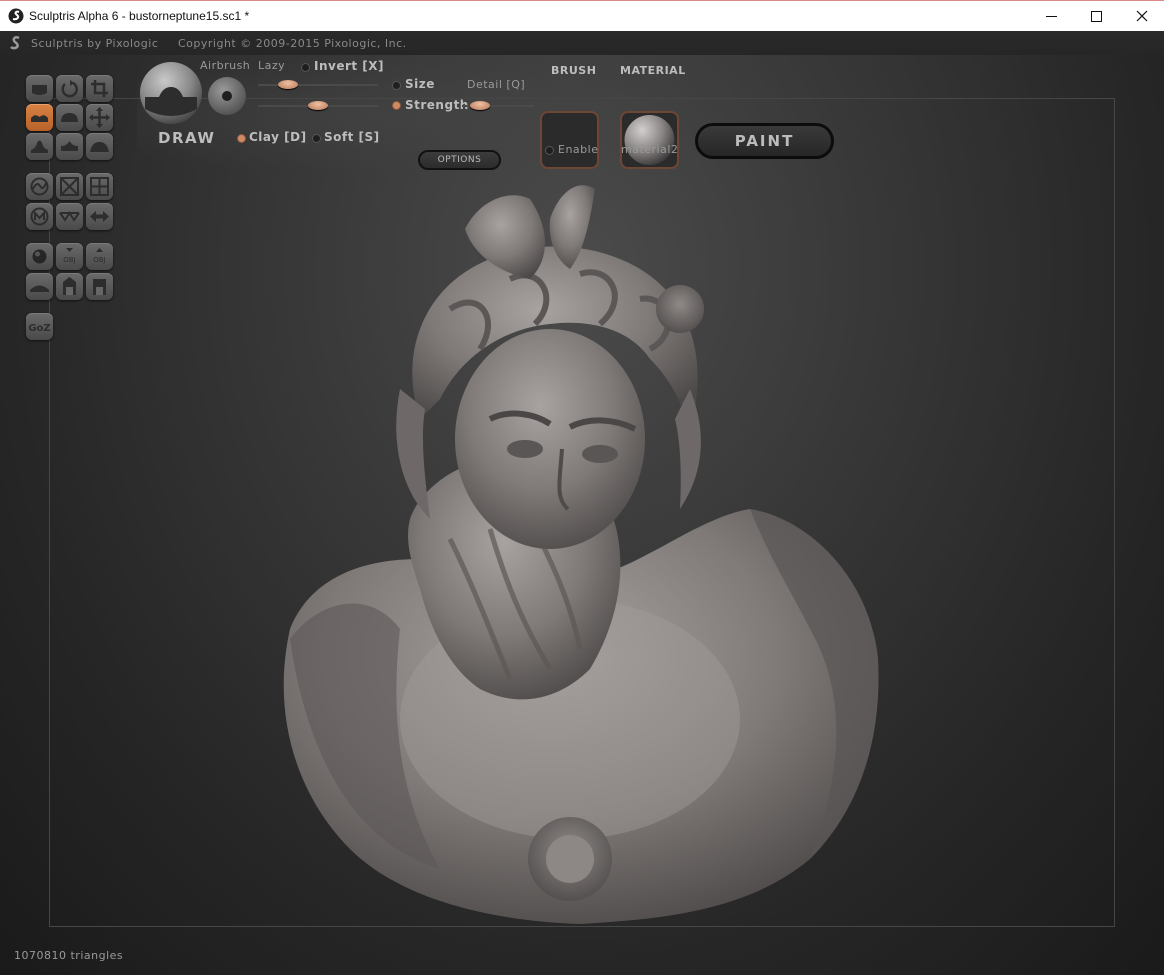  Describe the element at coordinates (288, 84) in the screenshot. I see `size-slider-knob` at that location.